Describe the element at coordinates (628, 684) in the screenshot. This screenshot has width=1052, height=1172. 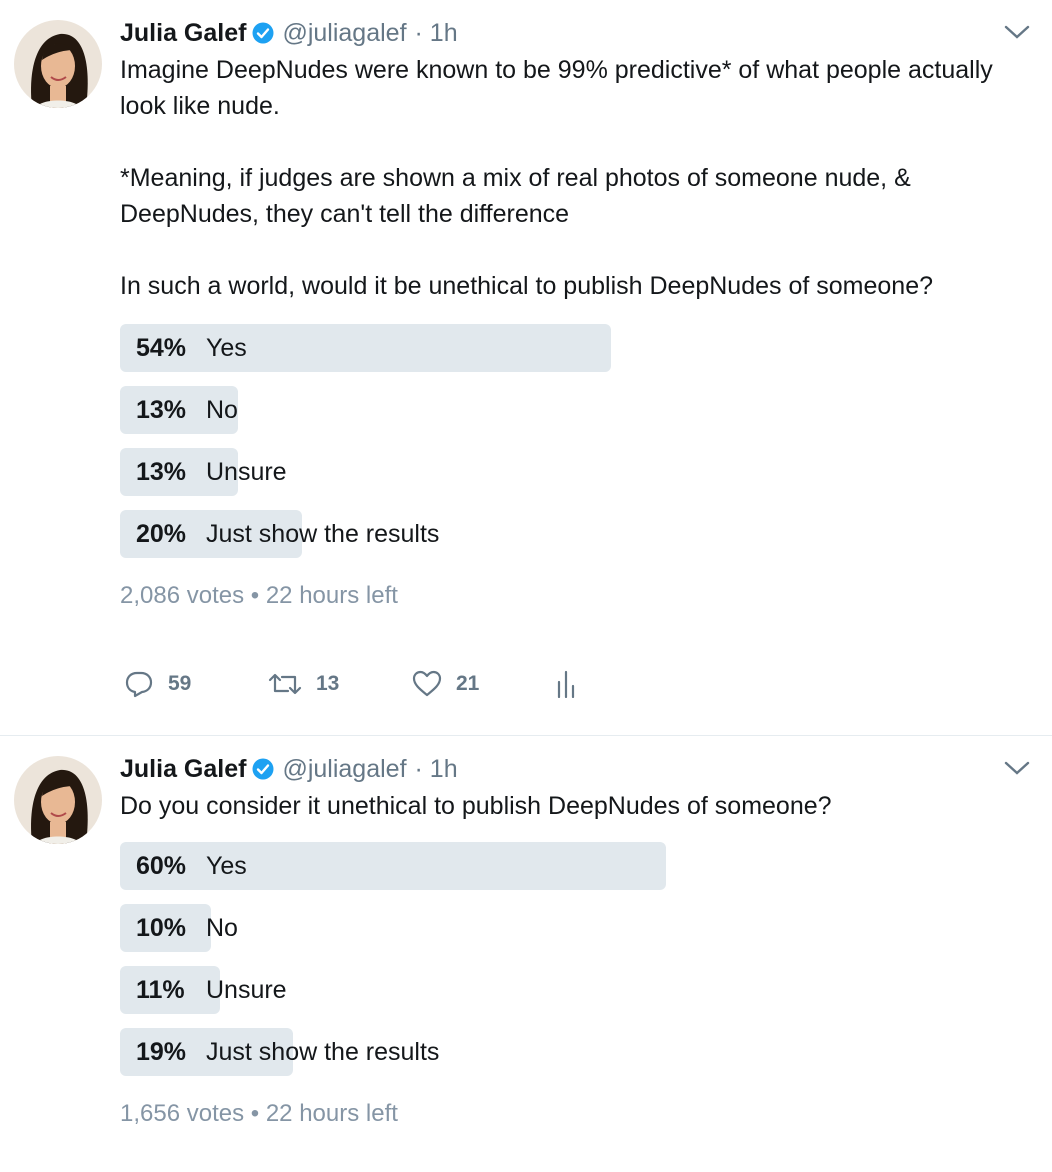
I see `analytics-button` at that location.